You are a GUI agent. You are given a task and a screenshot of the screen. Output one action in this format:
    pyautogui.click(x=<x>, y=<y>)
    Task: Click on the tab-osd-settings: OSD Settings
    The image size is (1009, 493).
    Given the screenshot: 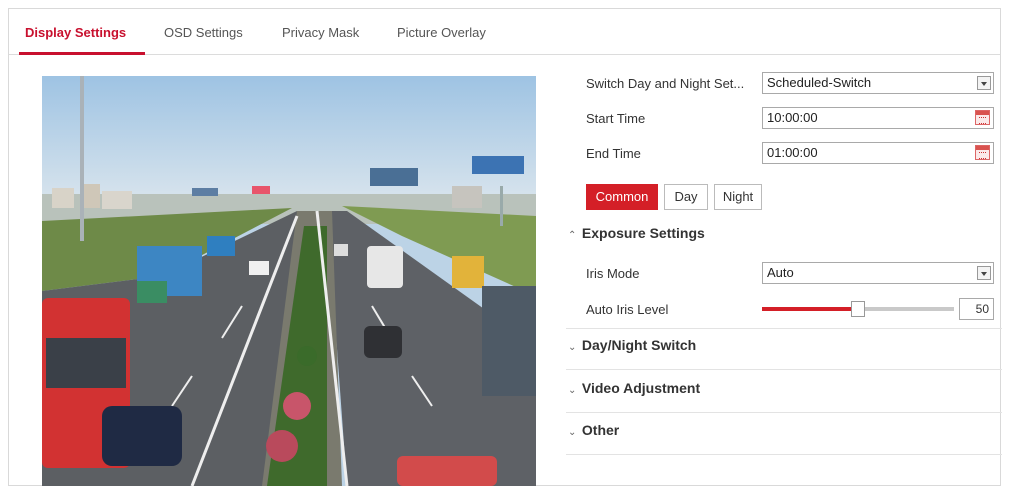 What is the action you would take?
    pyautogui.click(x=203, y=32)
    